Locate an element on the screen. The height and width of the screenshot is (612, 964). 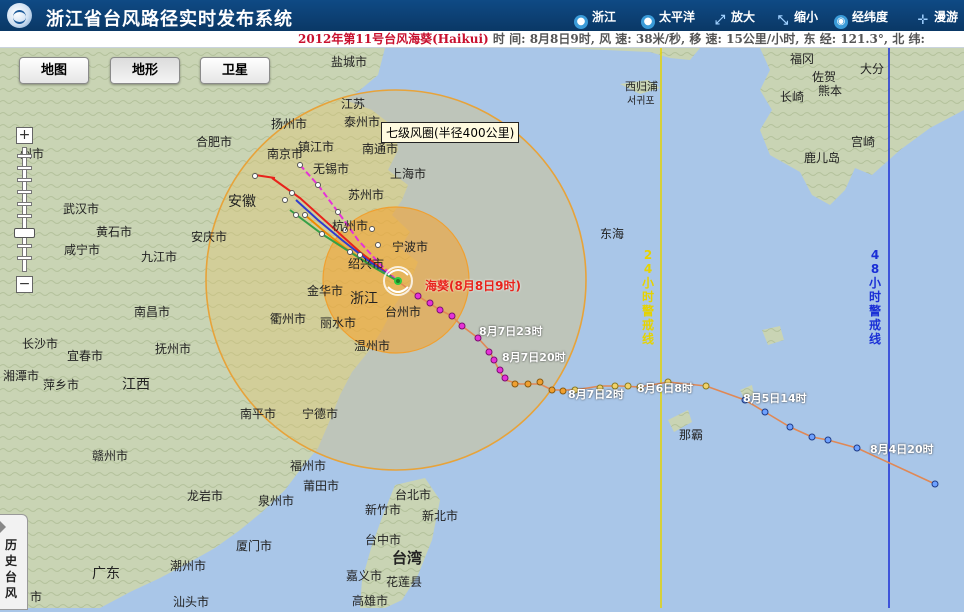
typhoon-label: 海葵(8月8日9时) is located at coordinates (473, 286).